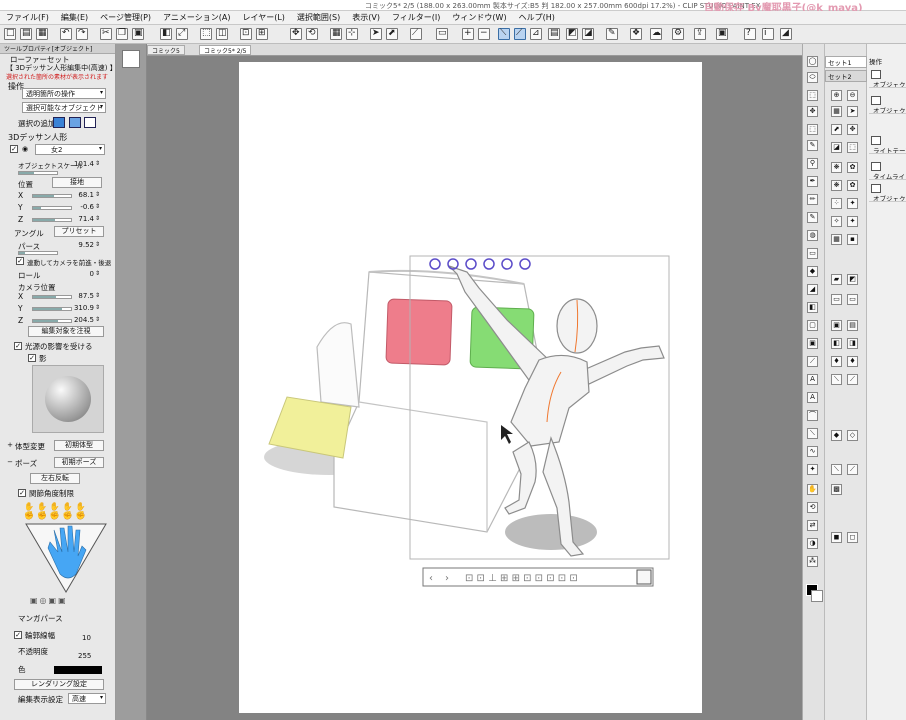 The height and width of the screenshot is (720, 906). I want to click on undo-icon: ↶, so click(66, 34).